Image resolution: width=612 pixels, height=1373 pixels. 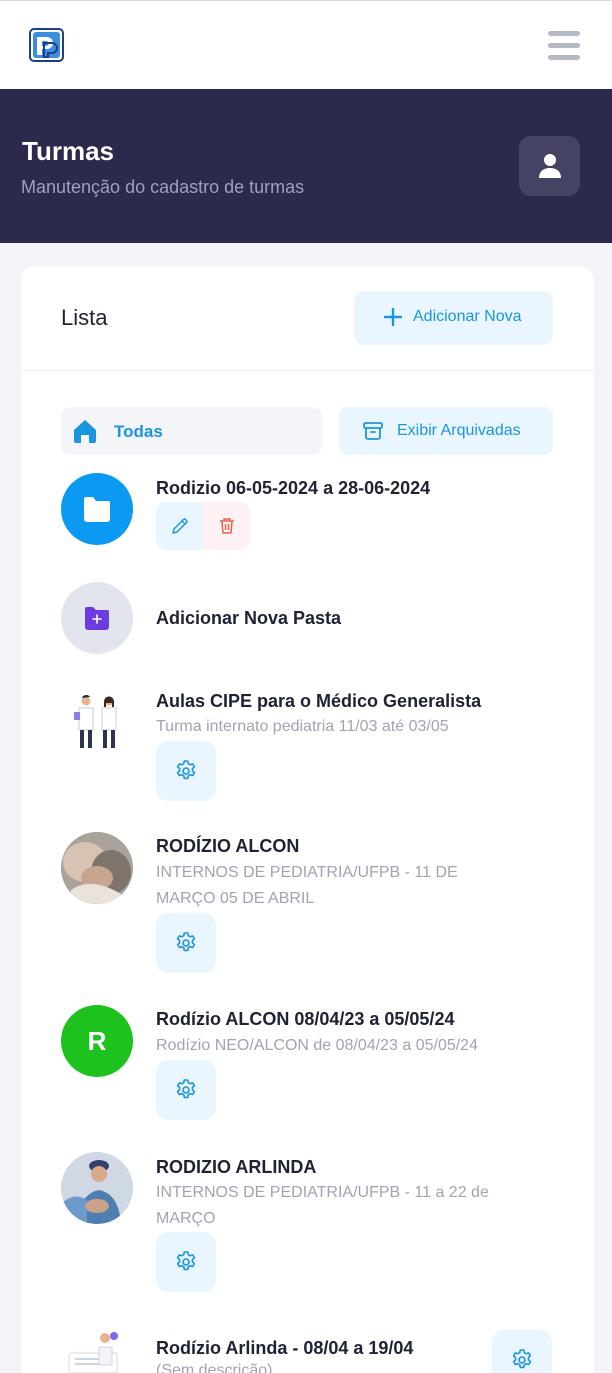 What do you see at coordinates (191, 431) in the screenshot?
I see `tab-all: Todas` at bounding box center [191, 431].